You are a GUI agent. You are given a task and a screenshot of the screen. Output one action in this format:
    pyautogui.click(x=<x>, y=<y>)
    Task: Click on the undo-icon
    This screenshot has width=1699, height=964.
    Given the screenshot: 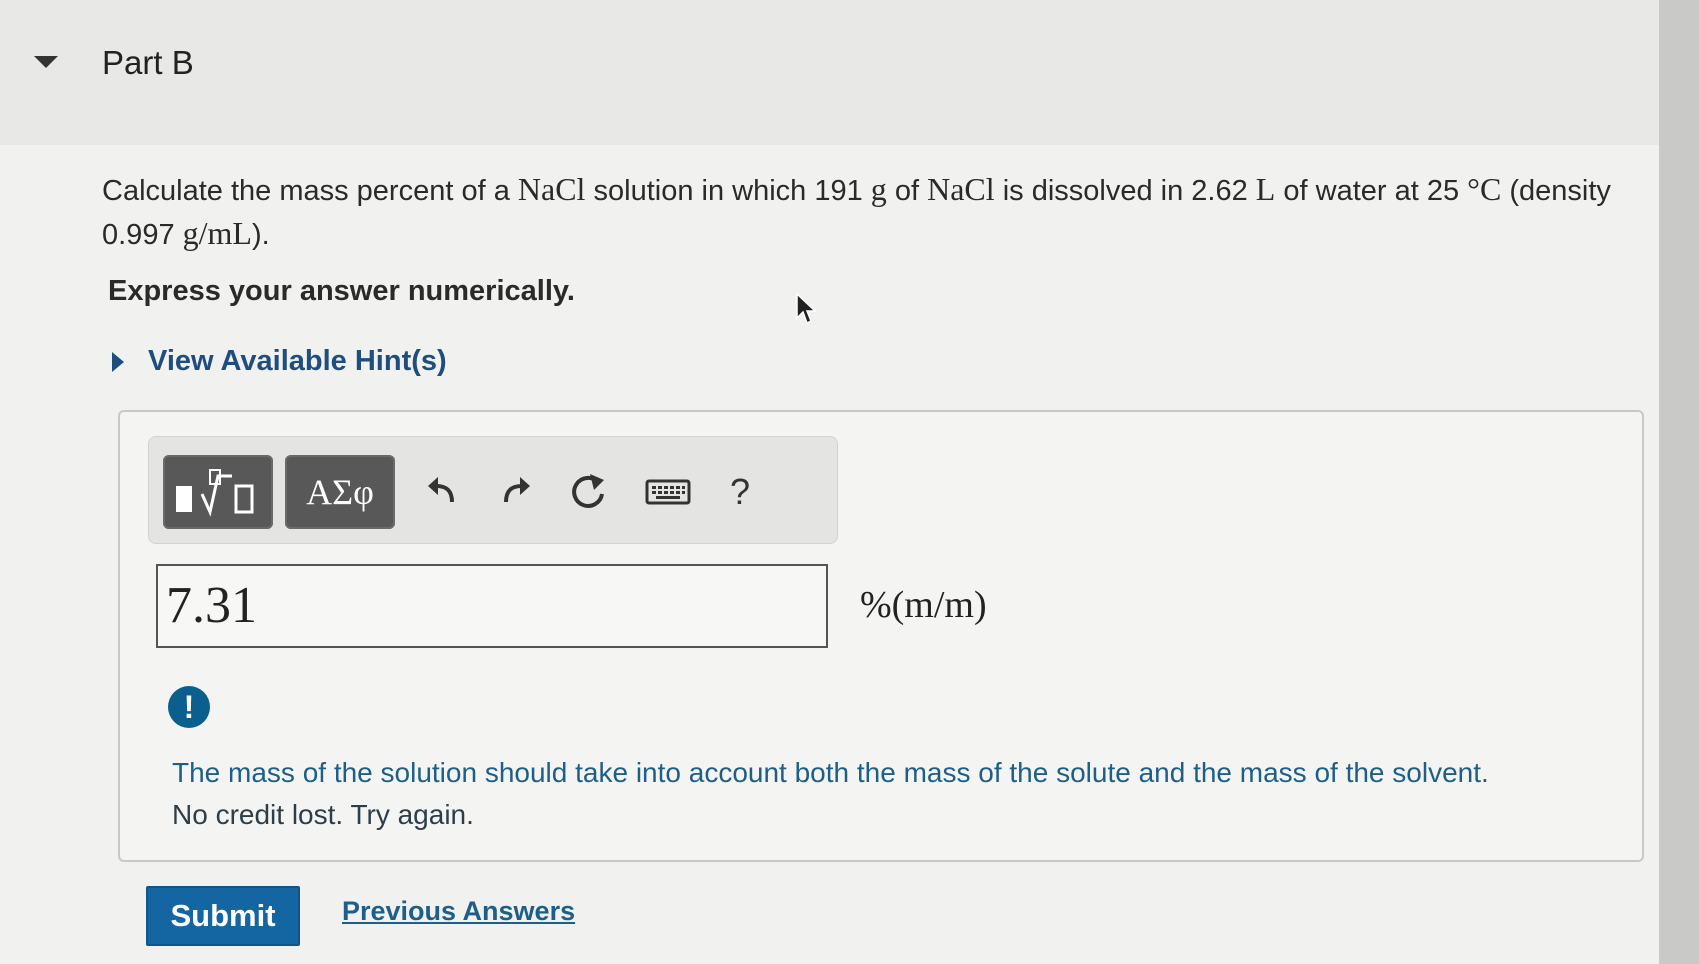 What is the action you would take?
    pyautogui.click(x=442, y=492)
    